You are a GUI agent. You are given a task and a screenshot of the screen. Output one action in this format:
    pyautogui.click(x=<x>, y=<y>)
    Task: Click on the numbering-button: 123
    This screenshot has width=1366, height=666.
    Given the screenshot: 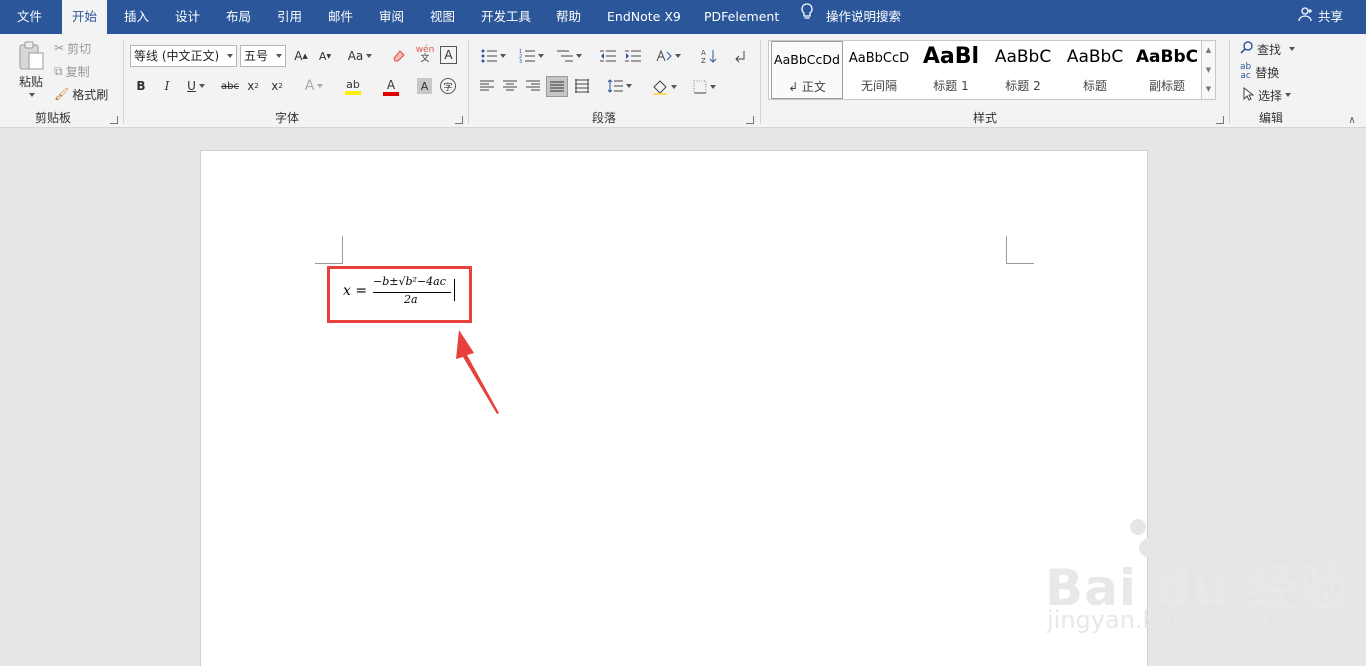 What is the action you would take?
    pyautogui.click(x=531, y=56)
    